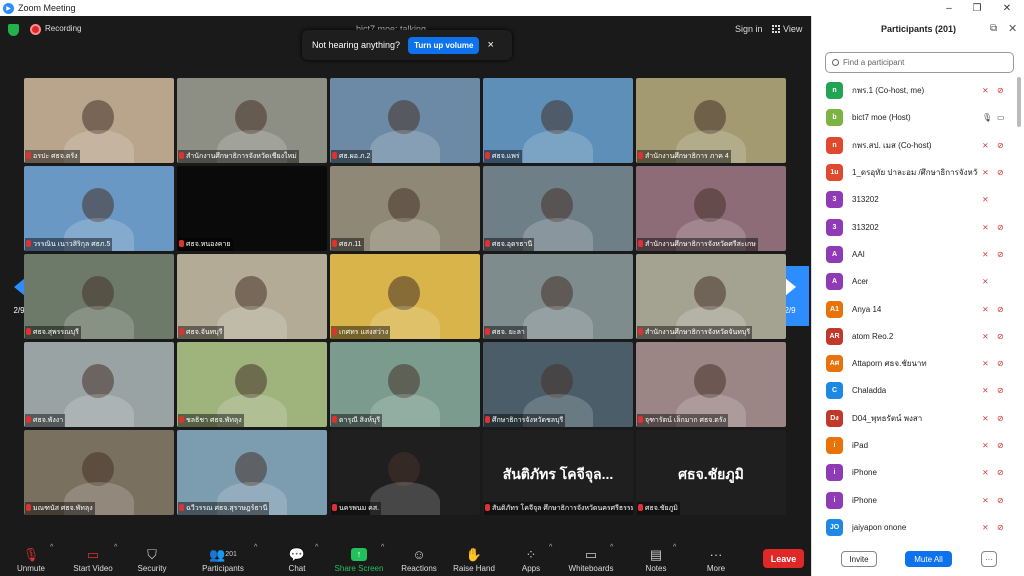 Image resolution: width=1024 pixels, height=576 pixels. I want to click on video-tile: ดารุณี สิงห์บุรี, so click(405, 384).